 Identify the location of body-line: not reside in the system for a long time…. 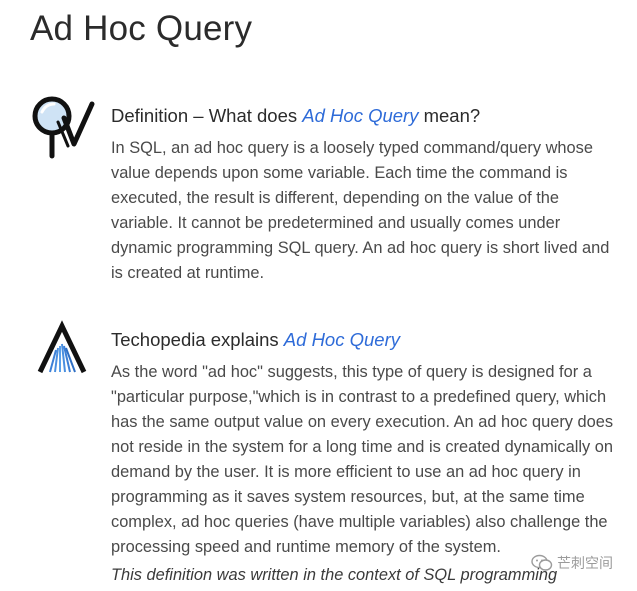
(362, 447).